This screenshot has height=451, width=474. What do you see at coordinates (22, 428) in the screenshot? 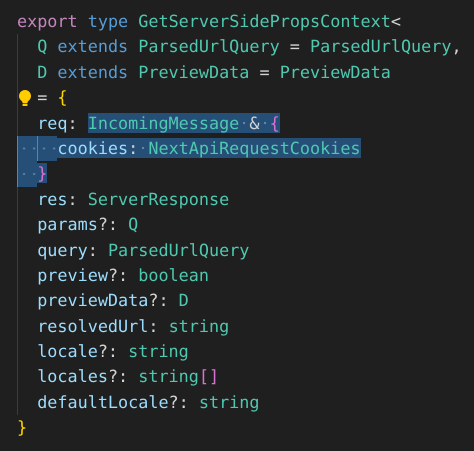
I see `code-line: }` at bounding box center [22, 428].